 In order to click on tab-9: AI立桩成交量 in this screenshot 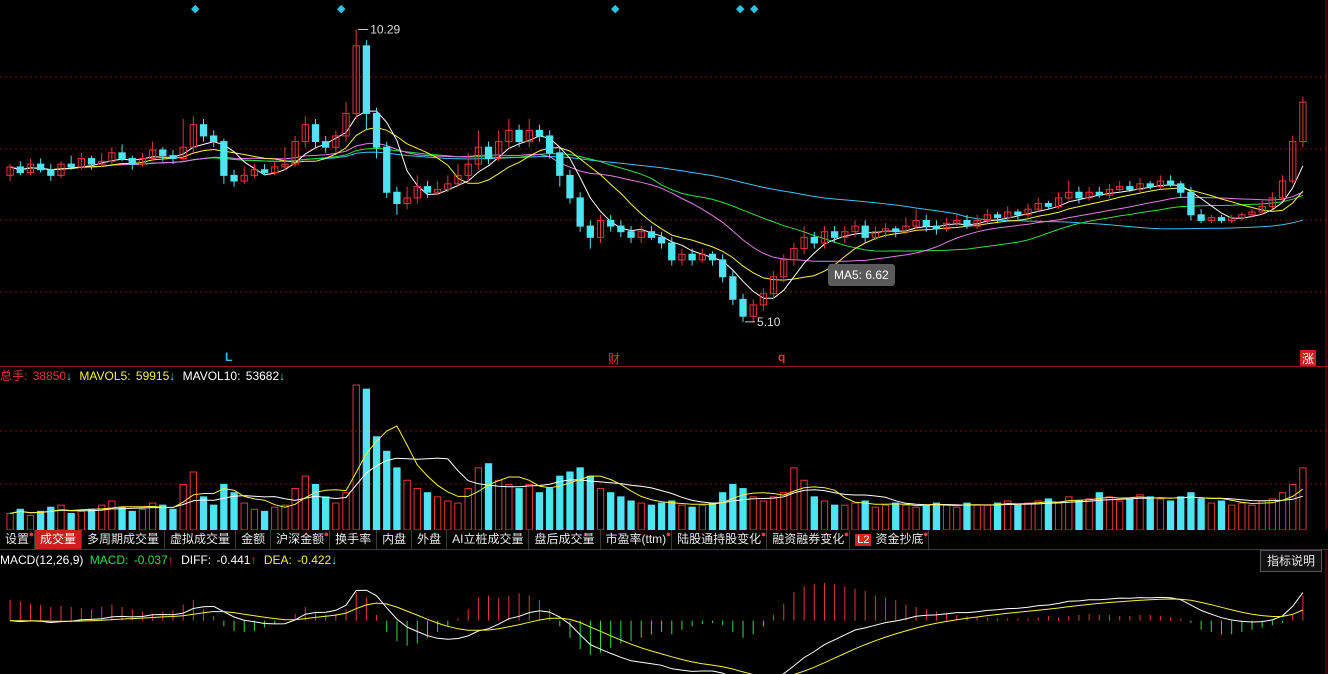, I will do `click(488, 539)`.